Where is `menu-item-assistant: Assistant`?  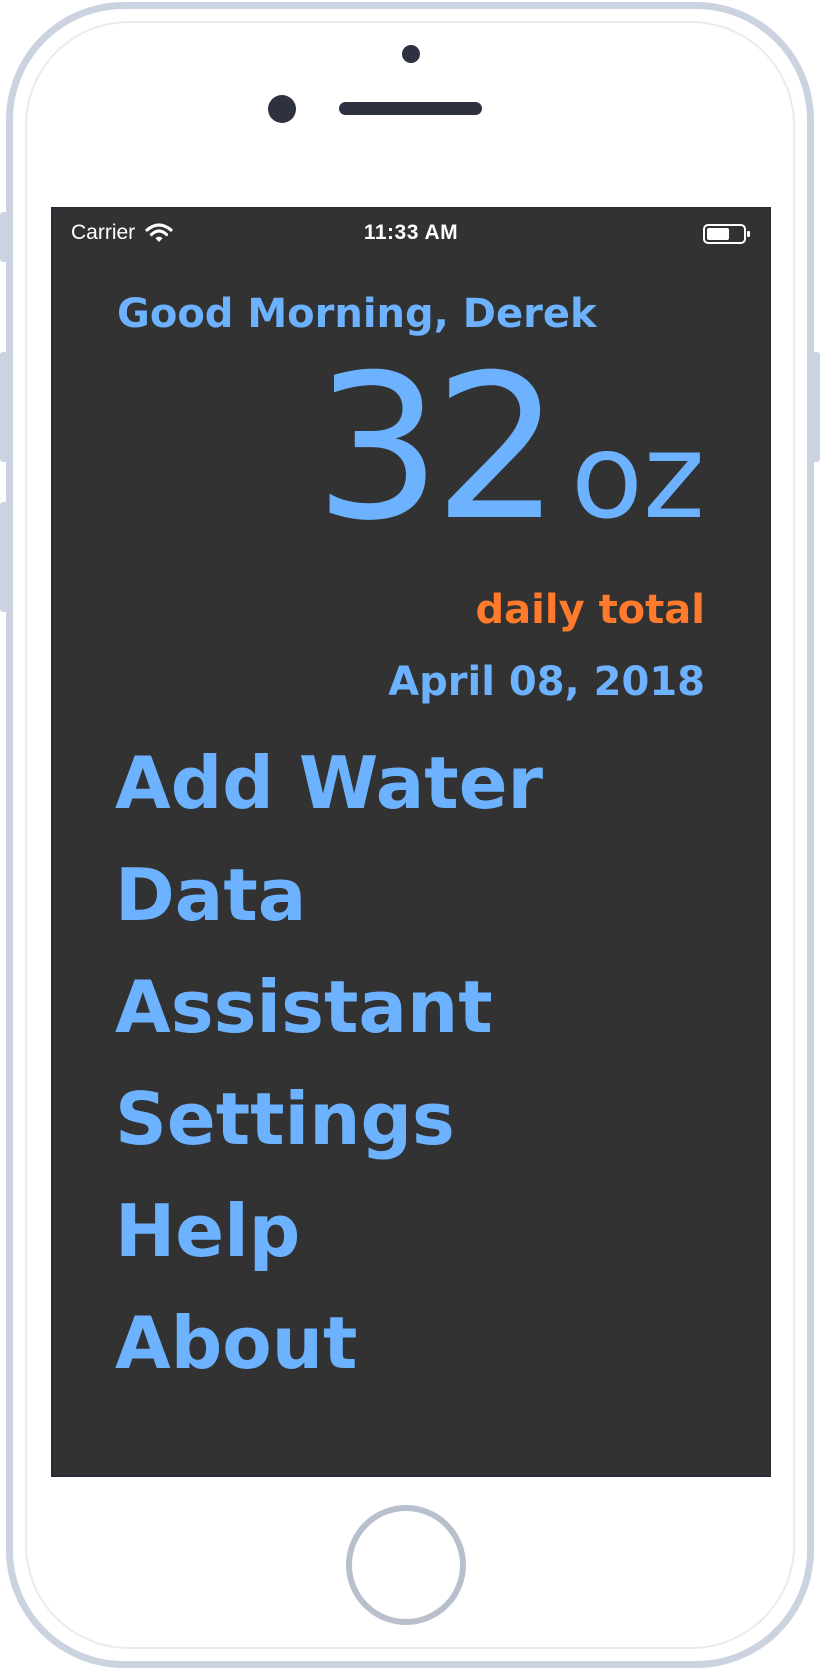 menu-item-assistant: Assistant is located at coordinates (329, 1007).